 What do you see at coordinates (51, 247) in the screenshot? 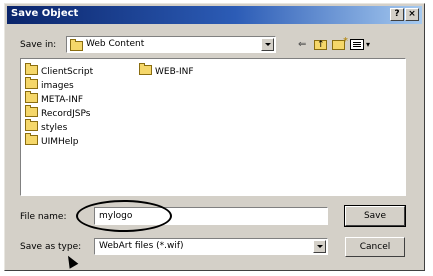
I see `save-as-type-label: Save as type:` at bounding box center [51, 247].